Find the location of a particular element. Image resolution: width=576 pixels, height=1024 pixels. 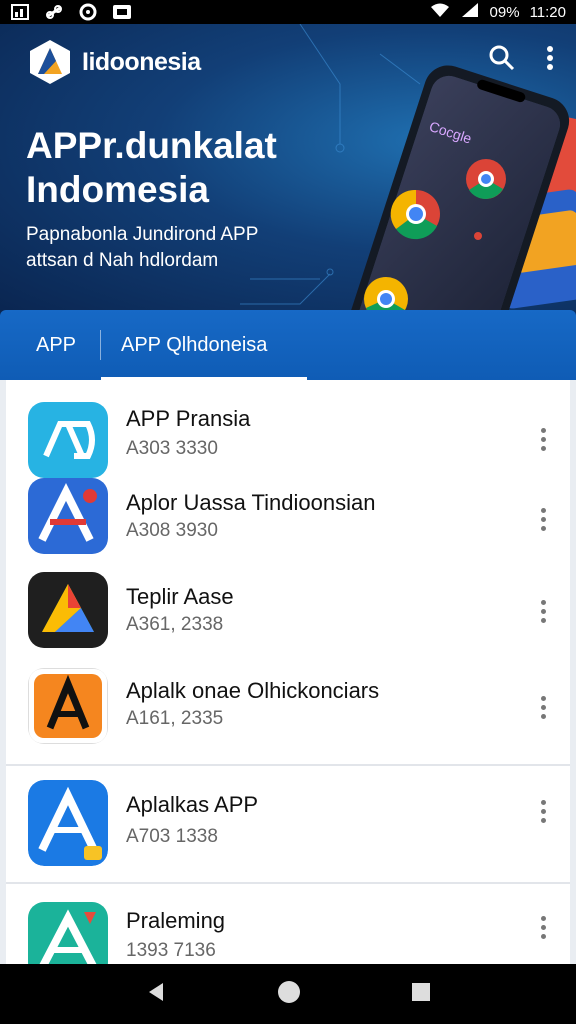

app-meta: A161, 2335 is located at coordinates (175, 718).